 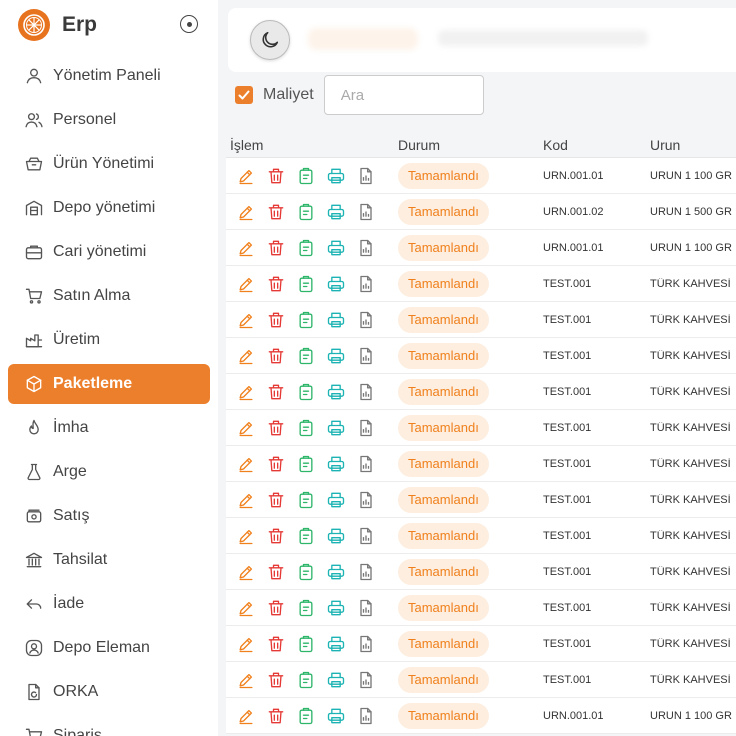 I want to click on header-urun: Urun, so click(x=691, y=145).